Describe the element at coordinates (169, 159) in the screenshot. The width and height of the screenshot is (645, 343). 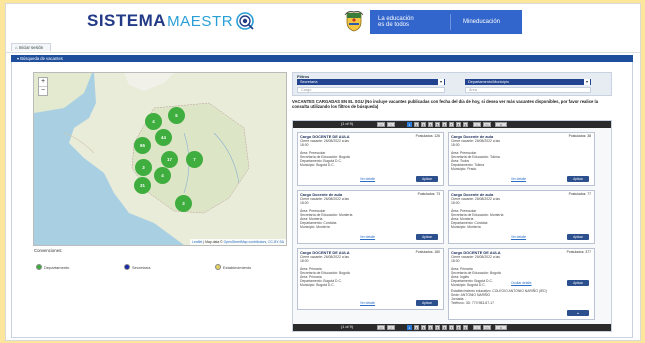
I see `map-cluster-marker: 17` at that location.